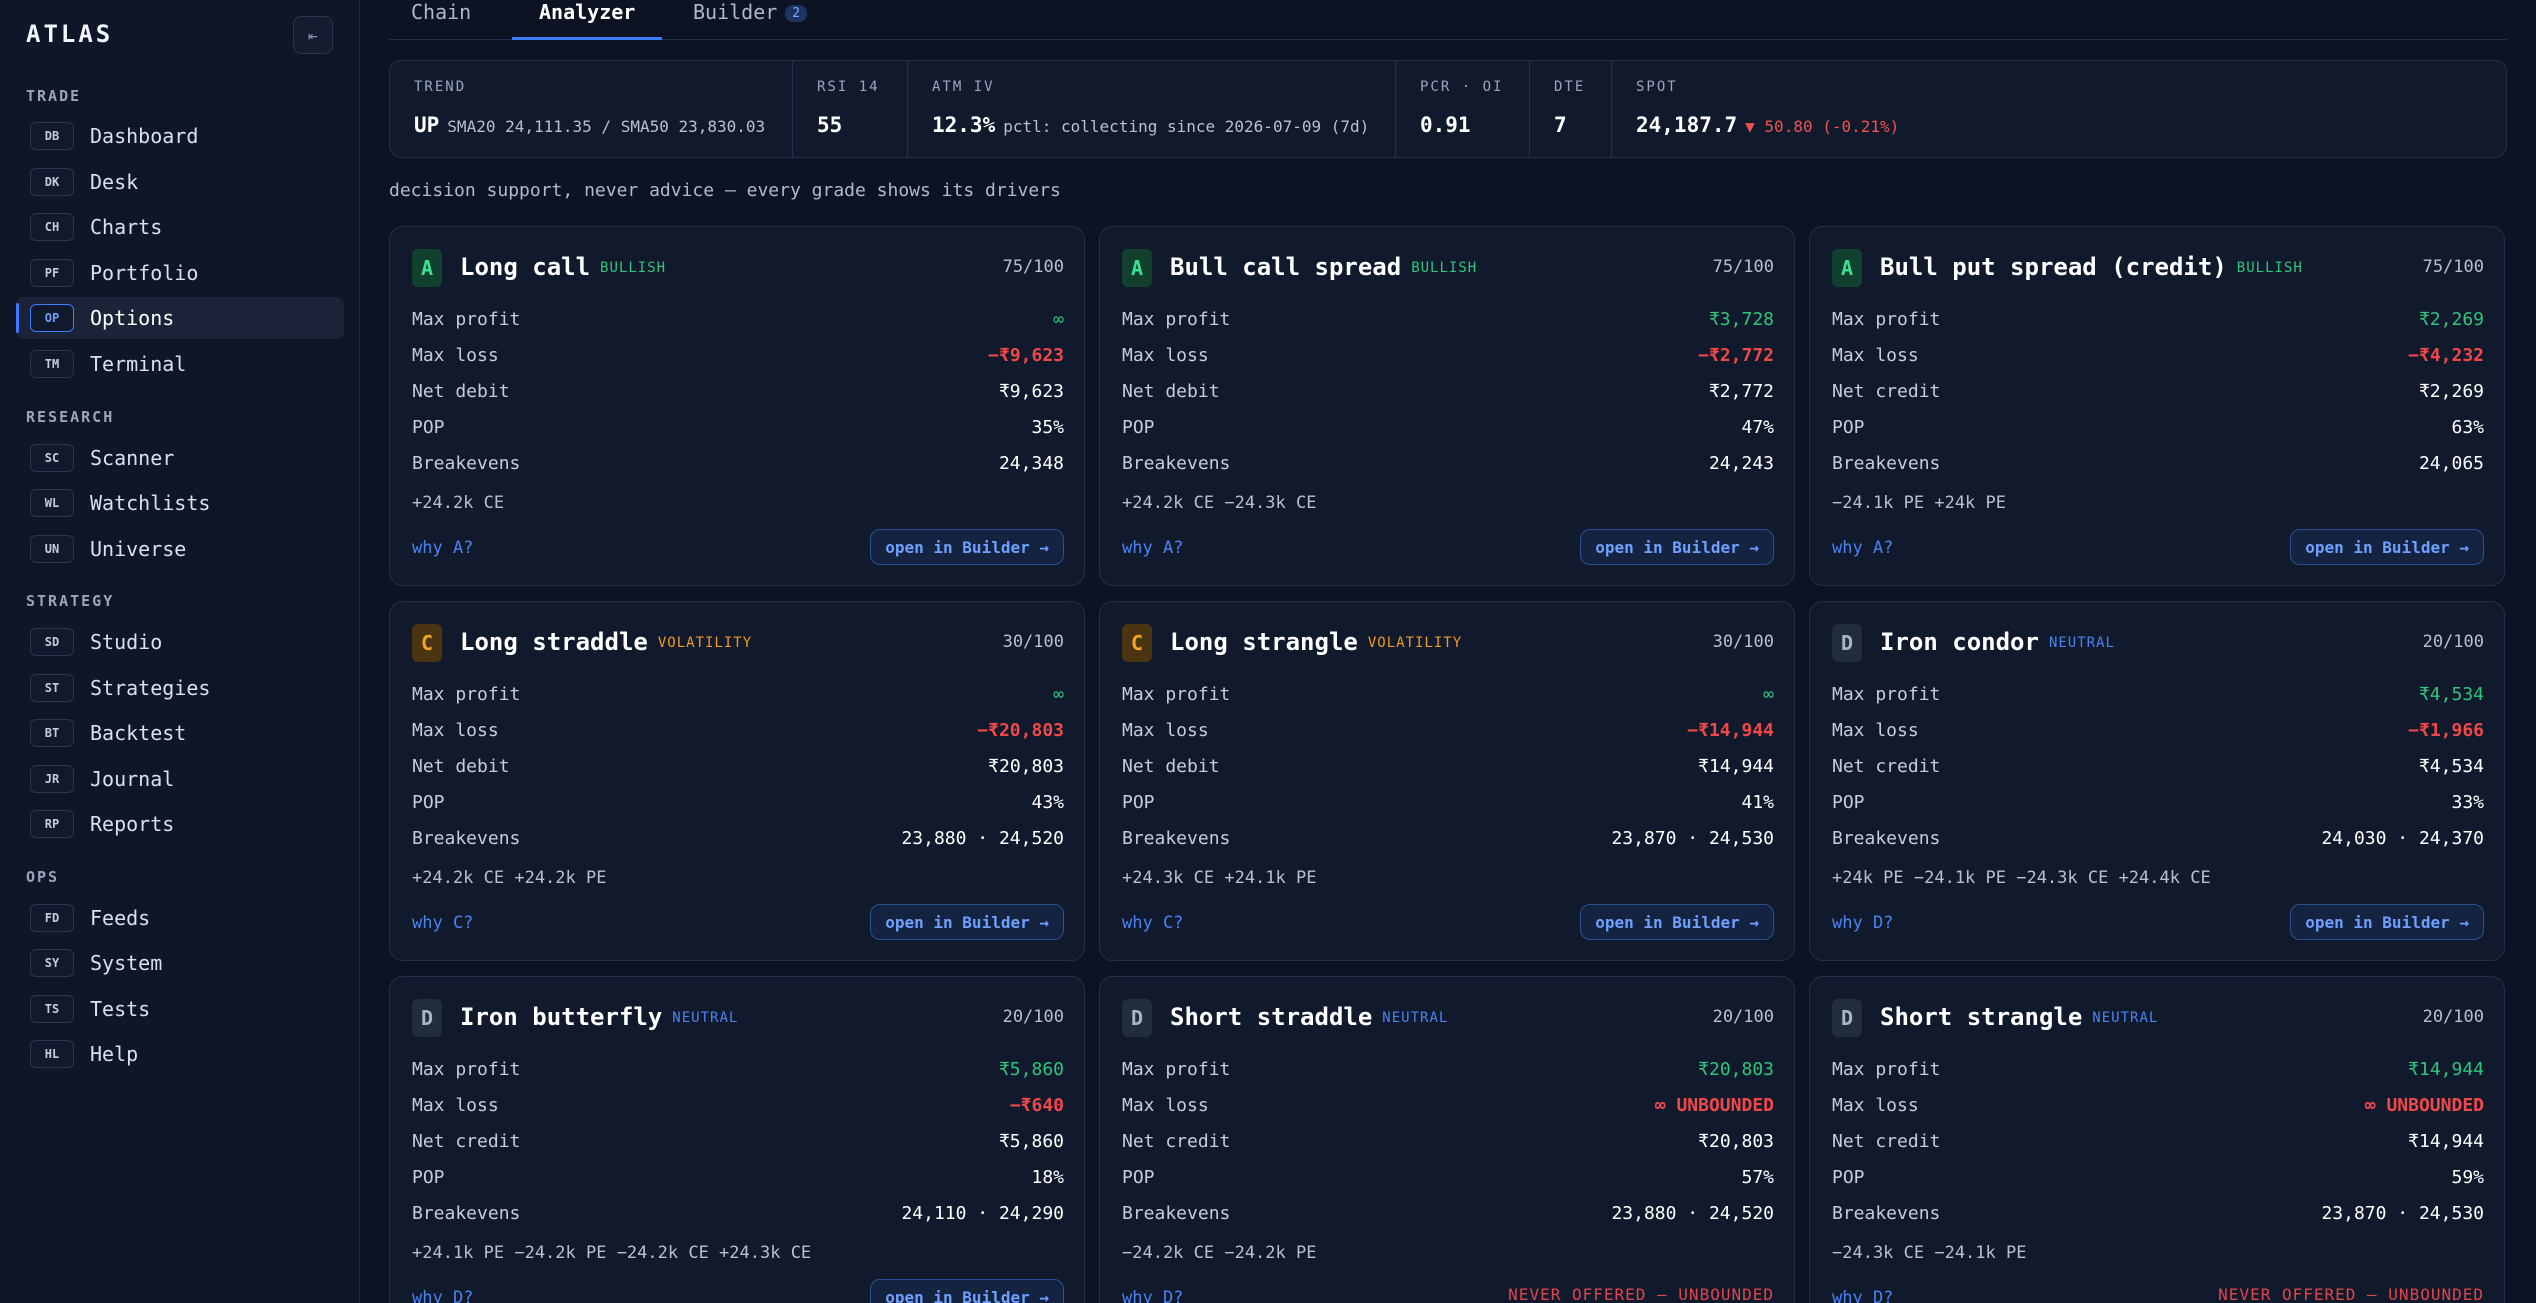 The width and height of the screenshot is (2536, 1303). Describe the element at coordinates (738, 802) in the screenshot. I see `metric-pop: POP 43%` at that location.